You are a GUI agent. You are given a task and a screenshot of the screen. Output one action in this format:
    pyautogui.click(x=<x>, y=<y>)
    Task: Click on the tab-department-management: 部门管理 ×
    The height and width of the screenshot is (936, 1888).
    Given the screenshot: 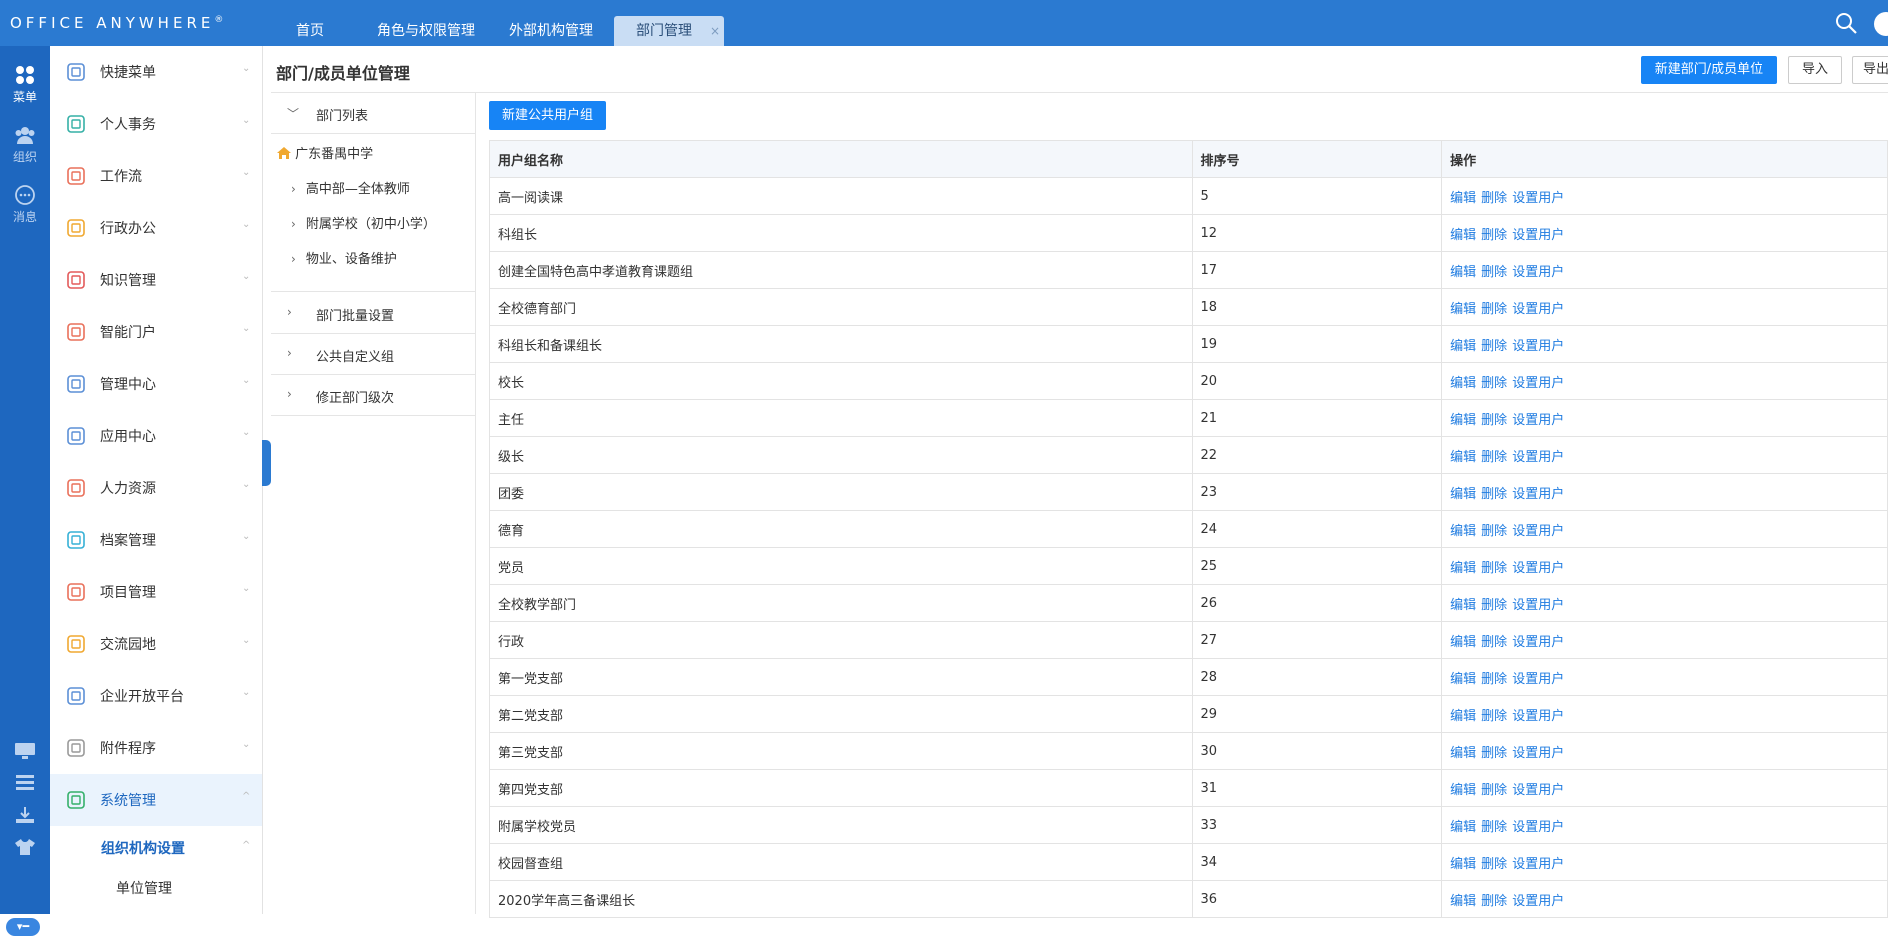 What is the action you would take?
    pyautogui.click(x=669, y=31)
    